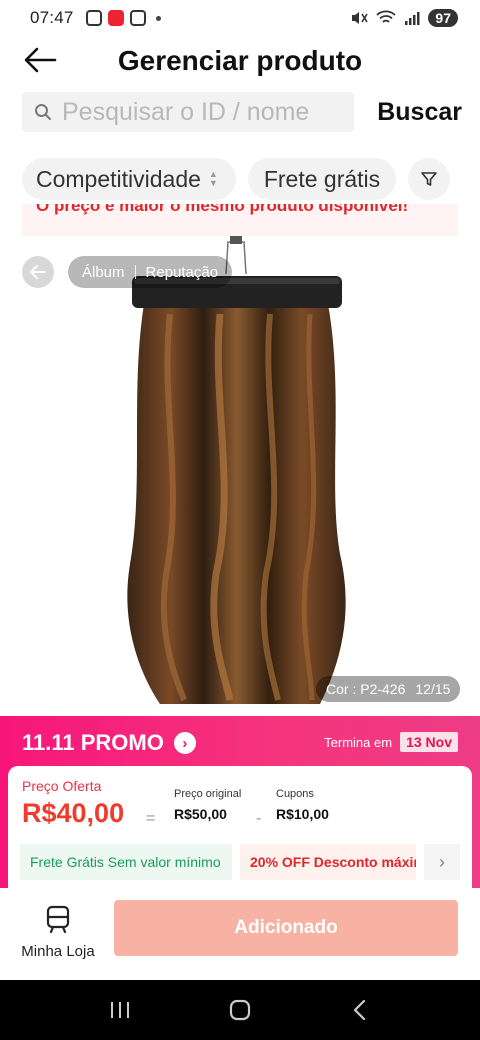 This screenshot has height=1040, width=480. I want to click on mute-icon, so click(360, 18).